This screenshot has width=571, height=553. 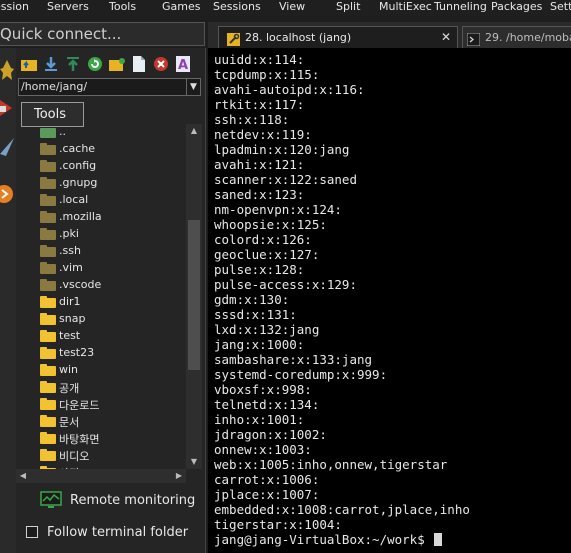 What do you see at coordinates (516, 37) in the screenshot?
I see `tab-home-mobax: 29. /home/mobax` at bounding box center [516, 37].